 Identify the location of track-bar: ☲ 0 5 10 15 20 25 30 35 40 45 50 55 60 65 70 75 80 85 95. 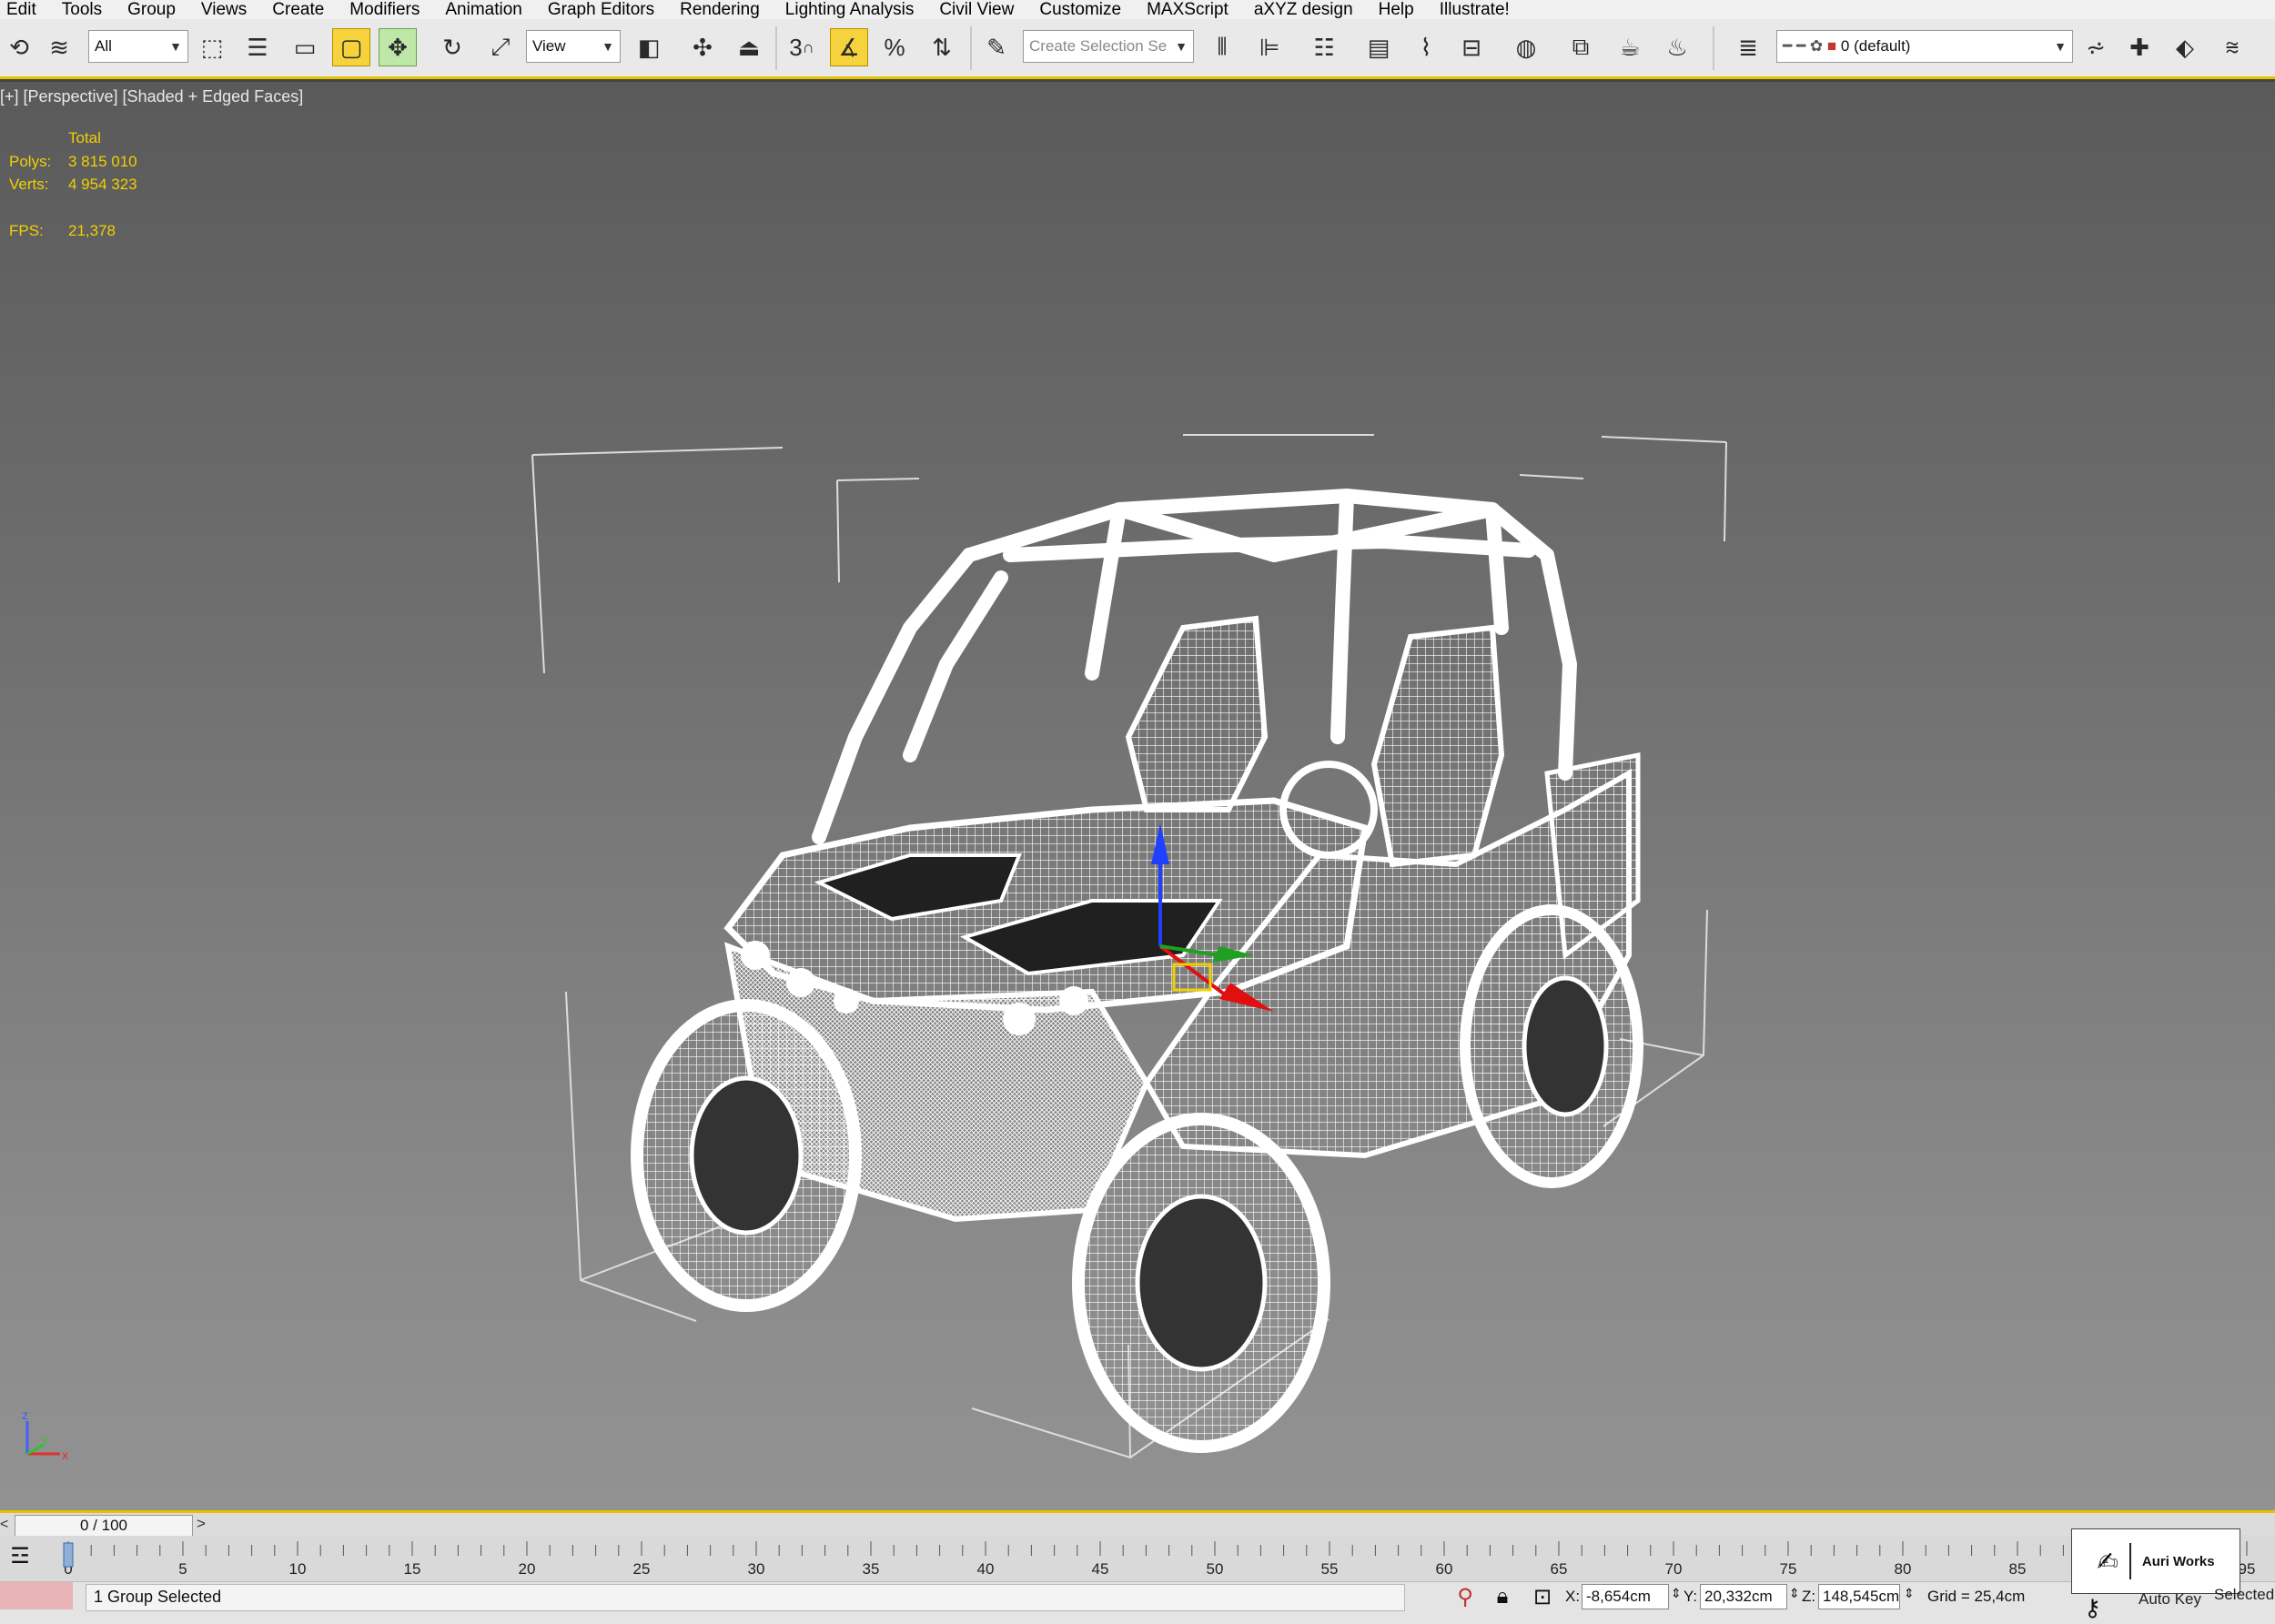
(1137, 1558).